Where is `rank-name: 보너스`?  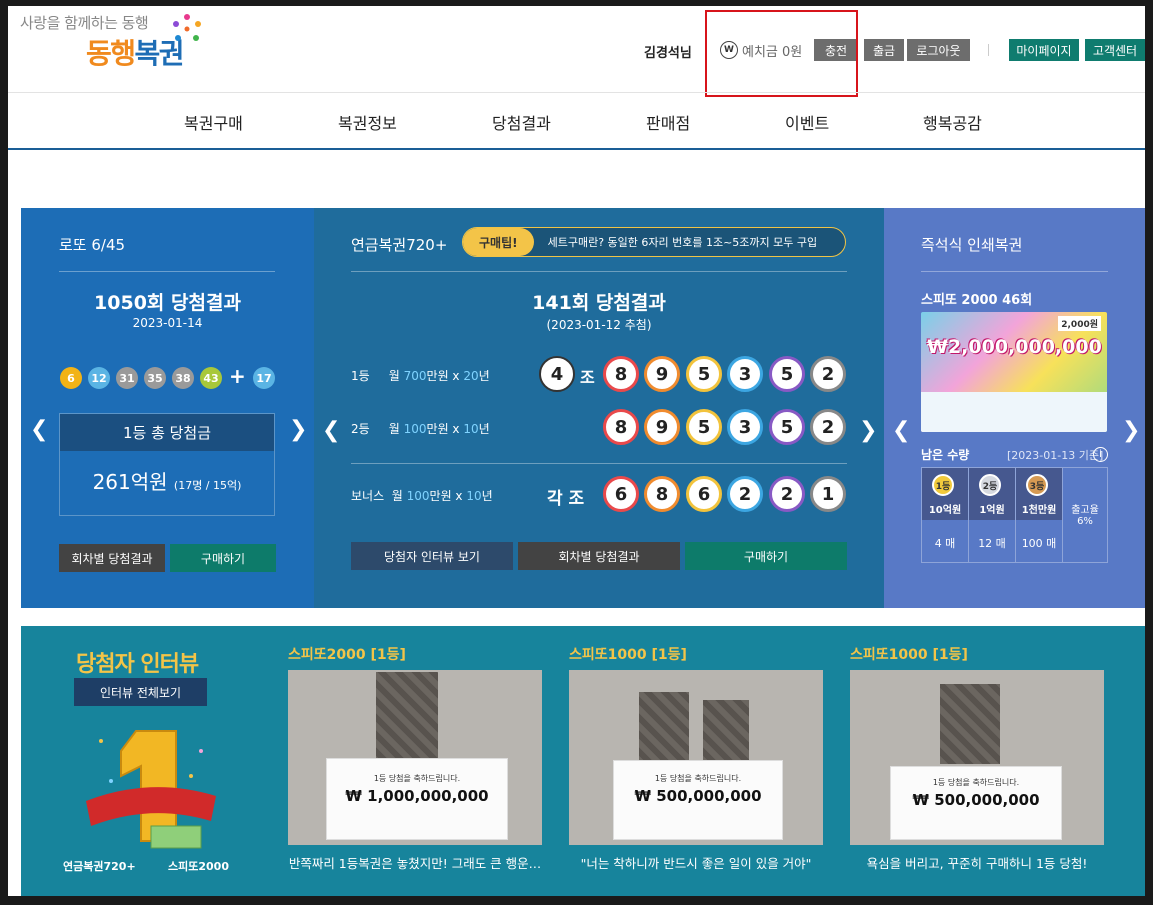 rank-name: 보너스 is located at coordinates (368, 496).